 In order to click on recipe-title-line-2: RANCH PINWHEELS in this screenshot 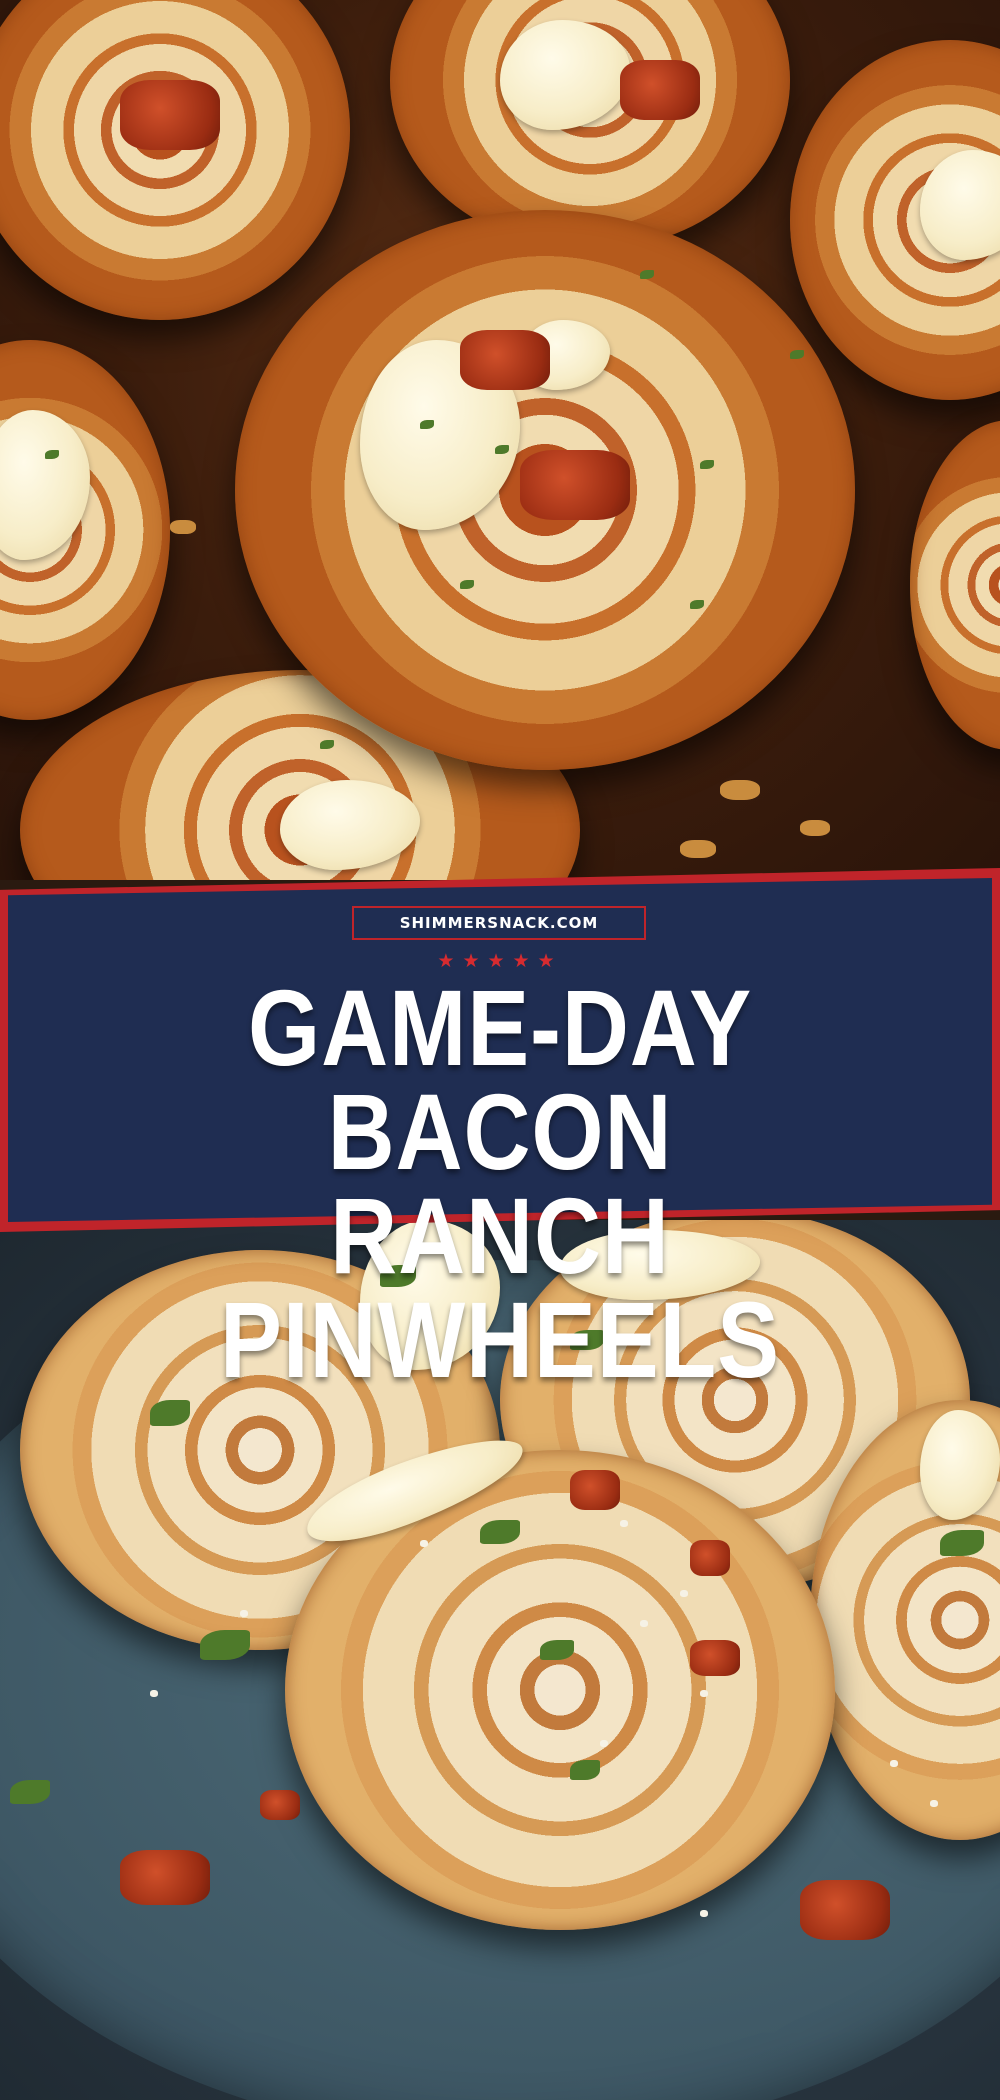, I will do `click(500, 1287)`.